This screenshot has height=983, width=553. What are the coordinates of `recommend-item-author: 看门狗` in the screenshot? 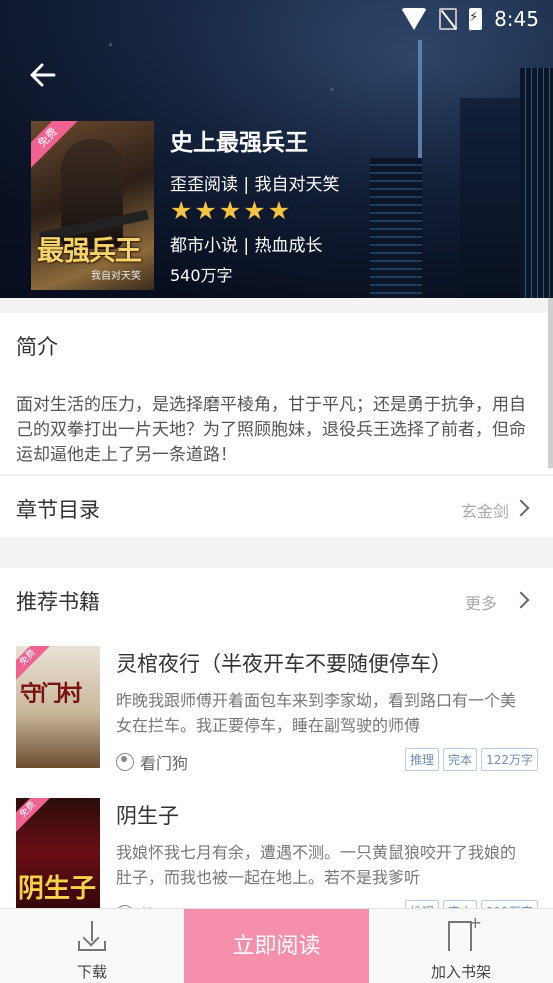 It's located at (152, 762).